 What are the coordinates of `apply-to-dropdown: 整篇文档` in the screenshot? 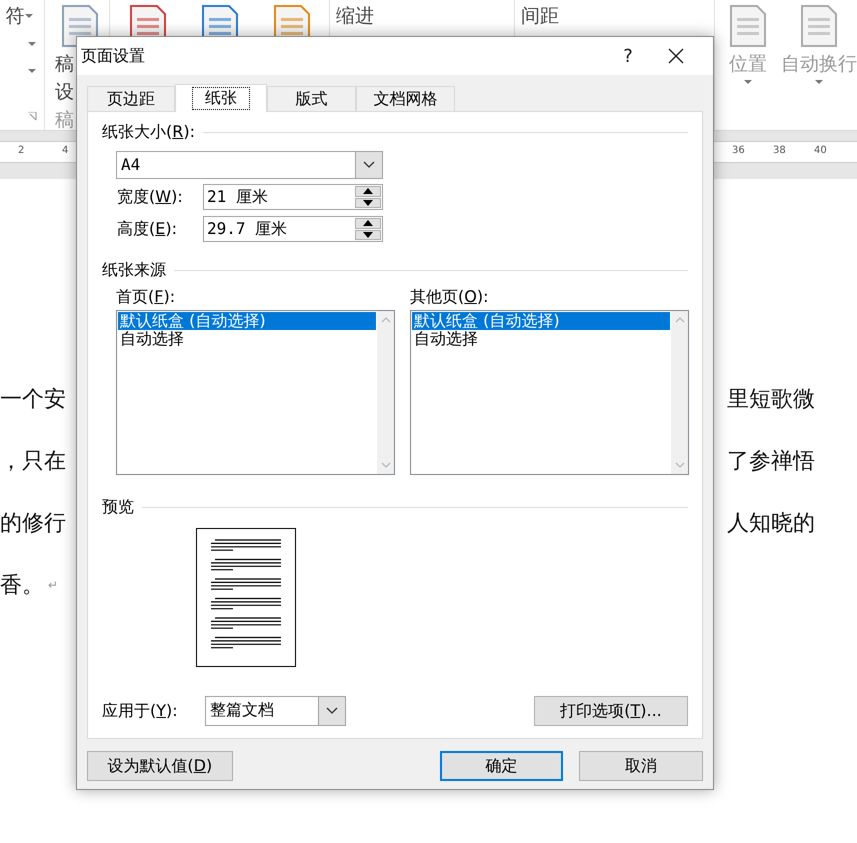 It's located at (275, 711).